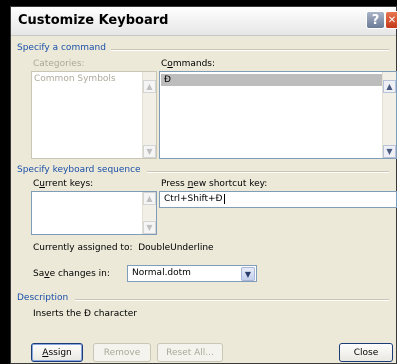 This screenshot has width=397, height=364. Describe the element at coordinates (93, 20) in the screenshot. I see `dialog-title: Customize Keyboard` at that location.